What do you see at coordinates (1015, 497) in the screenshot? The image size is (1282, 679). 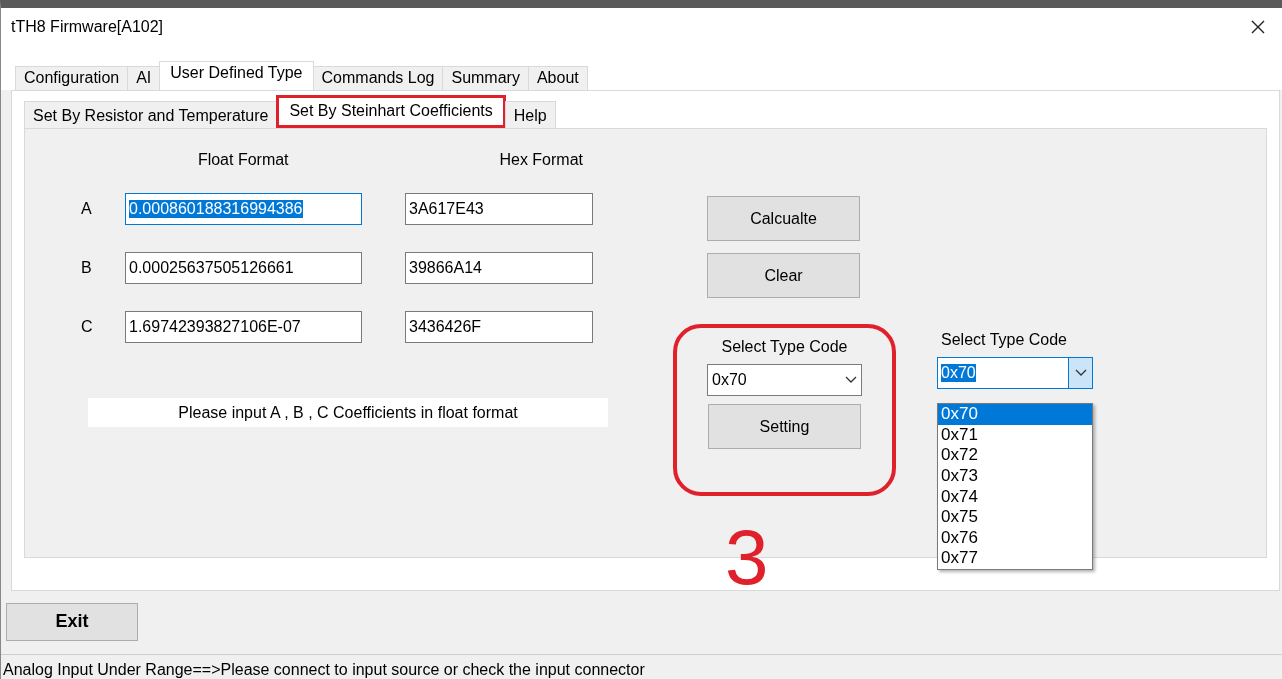 I see `dropdown-option: 0x74` at bounding box center [1015, 497].